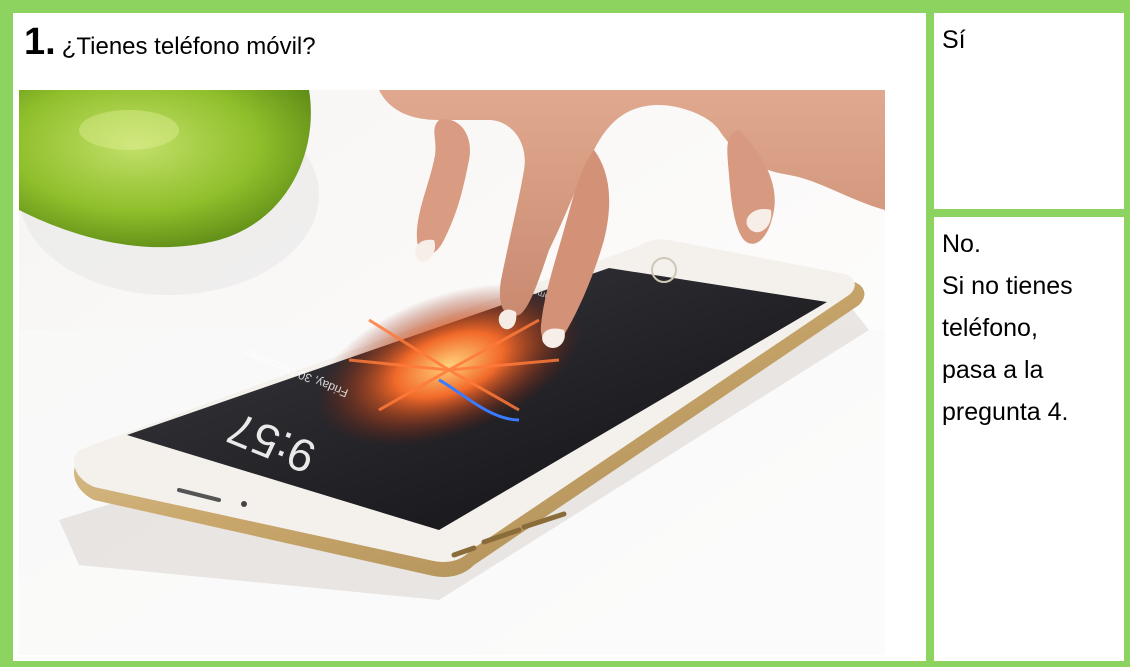 This screenshot has width=1130, height=667. What do you see at coordinates (244, 504) in the screenshot?
I see `phone-camera` at bounding box center [244, 504].